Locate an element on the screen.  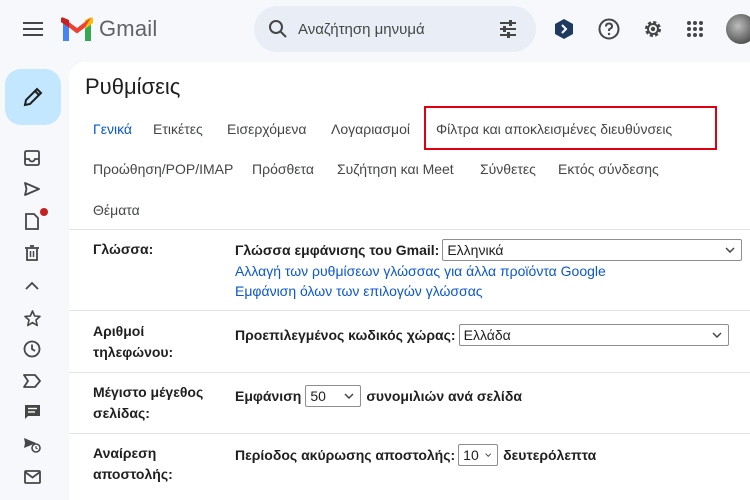
undo-send-label-line1: Αναίρεση is located at coordinates (125, 453).